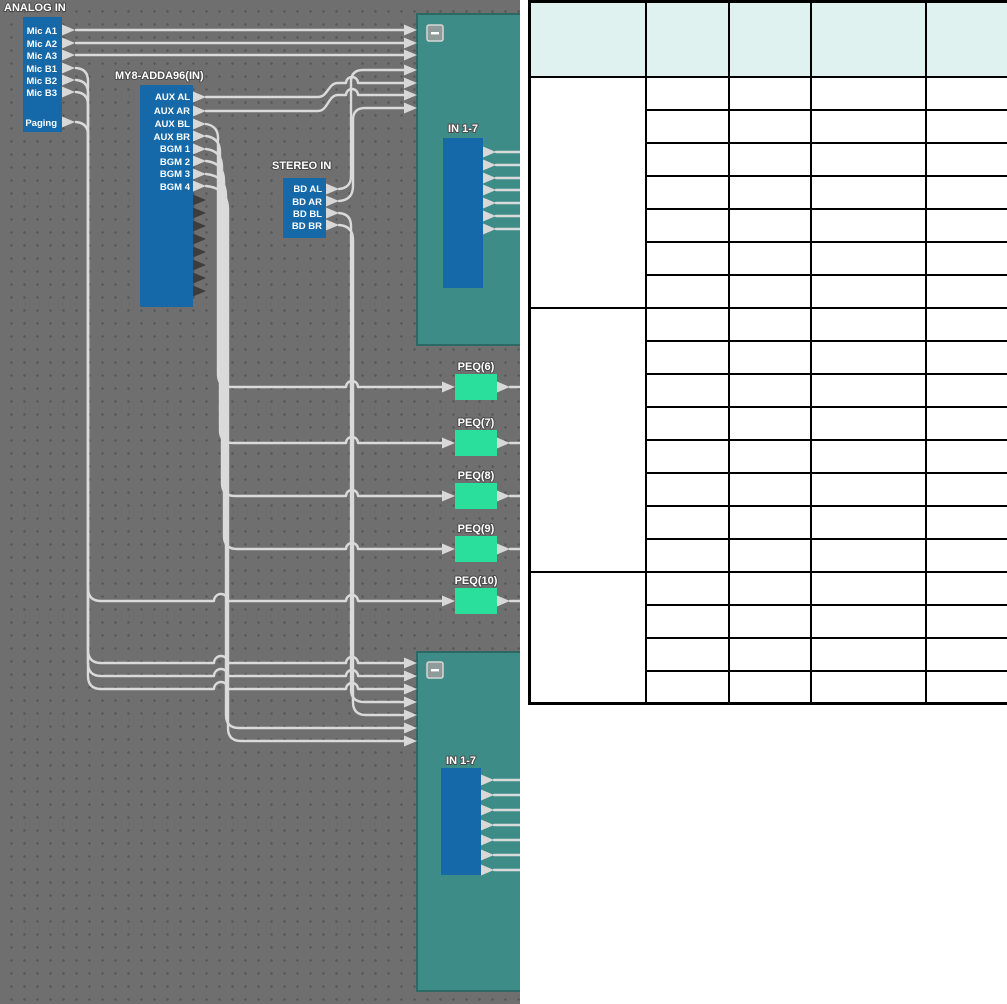 The image size is (1007, 1004). What do you see at coordinates (175, 174) in the screenshot?
I see `port-label: BGM 3` at bounding box center [175, 174].